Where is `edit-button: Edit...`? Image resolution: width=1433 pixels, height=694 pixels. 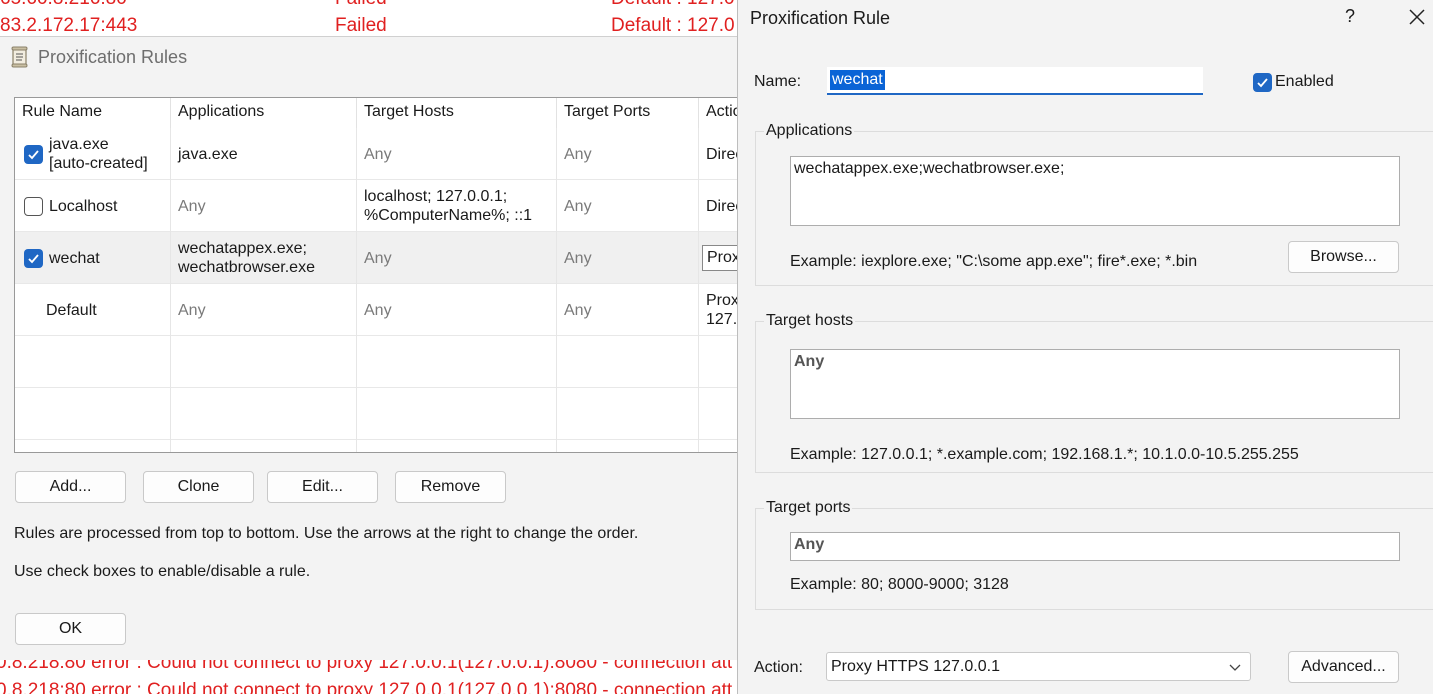
edit-button: Edit... is located at coordinates (322, 487).